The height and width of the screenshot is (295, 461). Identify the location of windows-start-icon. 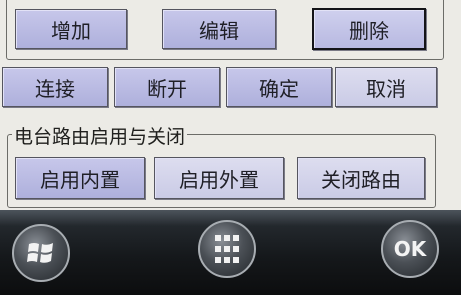
(41, 253).